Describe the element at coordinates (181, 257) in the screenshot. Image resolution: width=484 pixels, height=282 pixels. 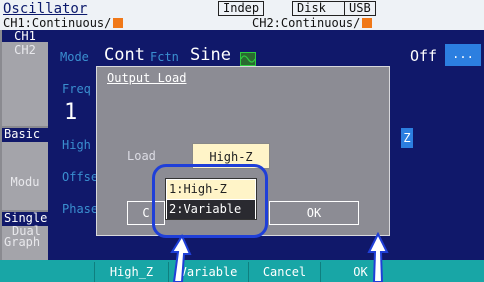
I see `arrow-to-dropdown` at that location.